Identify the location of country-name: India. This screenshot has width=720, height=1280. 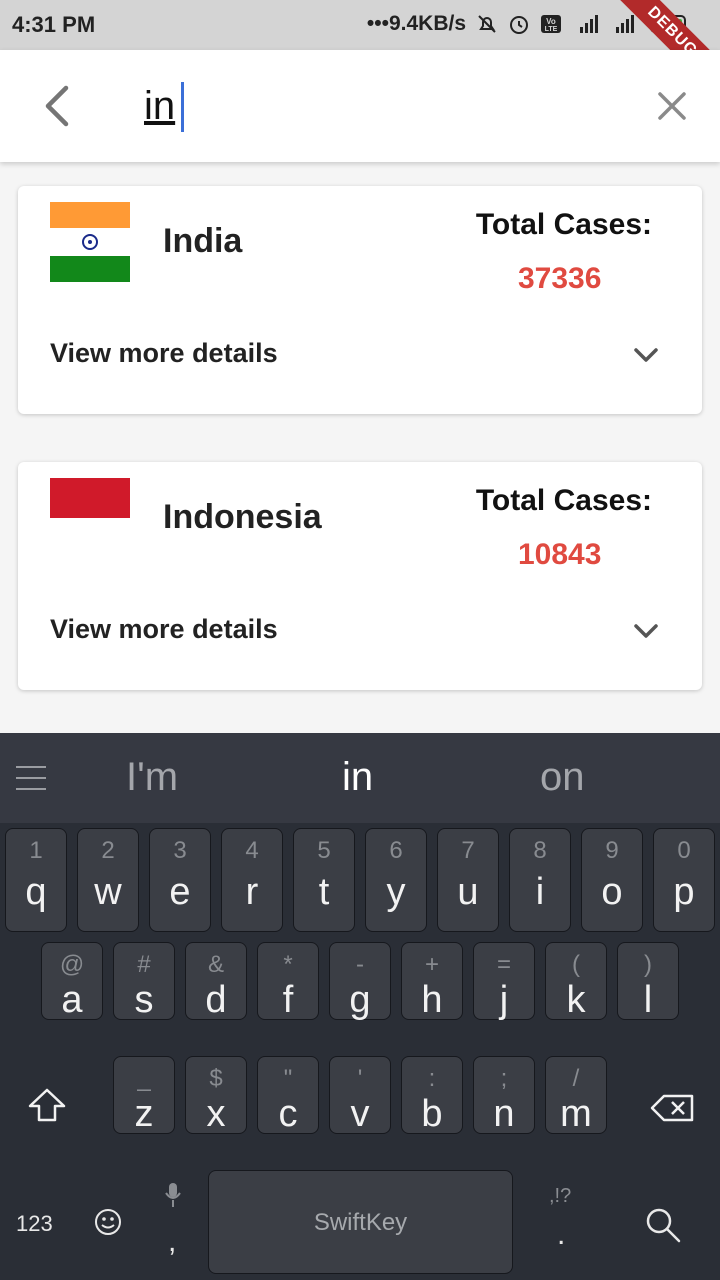
(203, 241).